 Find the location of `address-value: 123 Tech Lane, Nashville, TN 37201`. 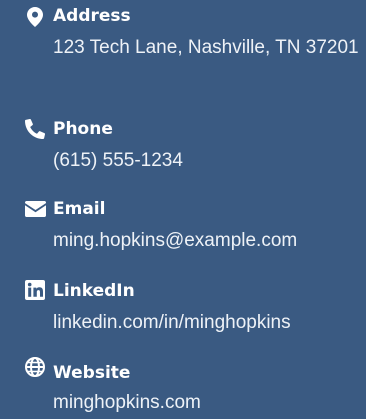

address-value: 123 Tech Lane, Nashville, TN 37201 is located at coordinates (206, 47).